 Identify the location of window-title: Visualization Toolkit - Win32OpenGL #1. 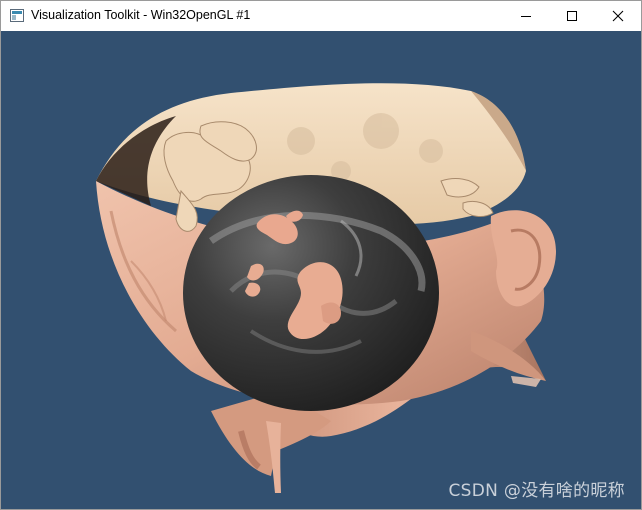
(141, 15).